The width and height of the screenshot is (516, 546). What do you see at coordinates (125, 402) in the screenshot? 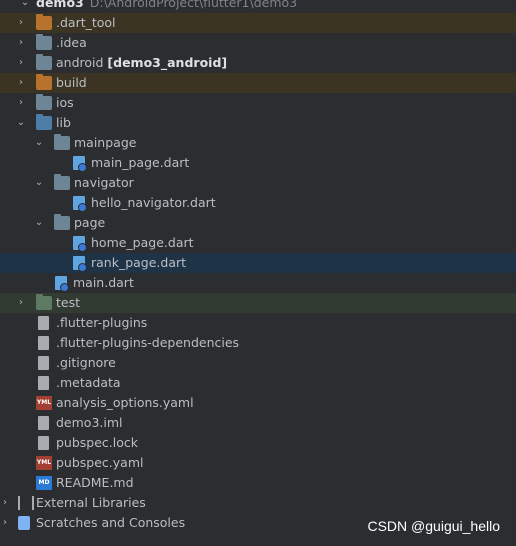
I see `tree-item-label: analysis_options.yaml` at bounding box center [125, 402].